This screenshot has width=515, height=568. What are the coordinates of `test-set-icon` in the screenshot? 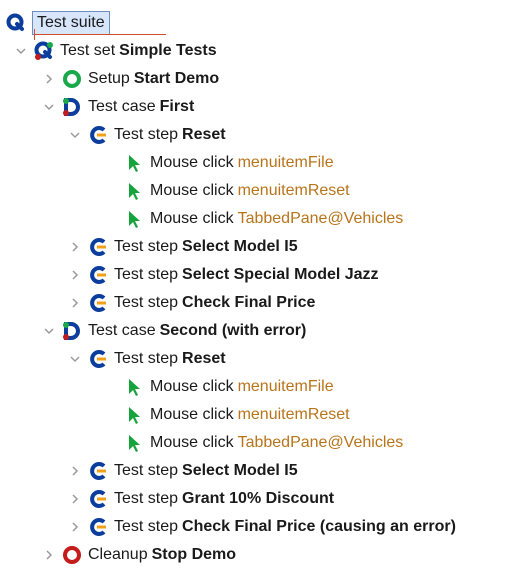 It's located at (44, 51).